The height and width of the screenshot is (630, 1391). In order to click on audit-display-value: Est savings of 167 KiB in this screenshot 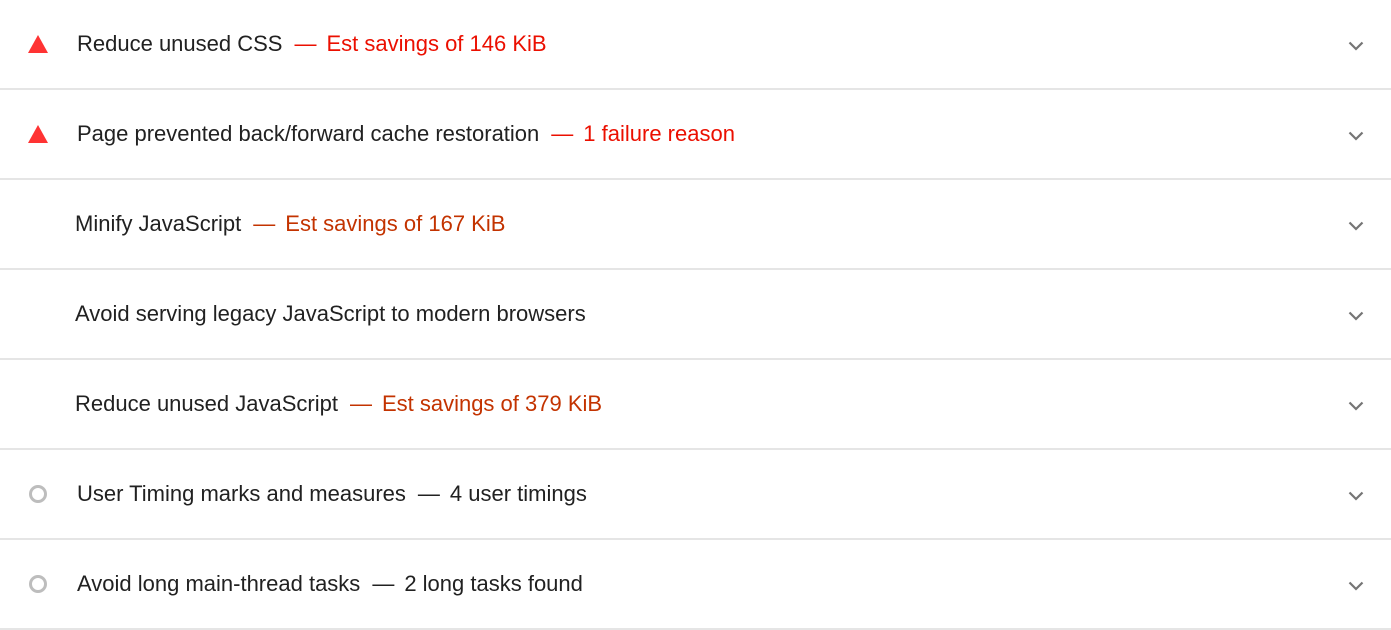, I will do `click(395, 223)`.